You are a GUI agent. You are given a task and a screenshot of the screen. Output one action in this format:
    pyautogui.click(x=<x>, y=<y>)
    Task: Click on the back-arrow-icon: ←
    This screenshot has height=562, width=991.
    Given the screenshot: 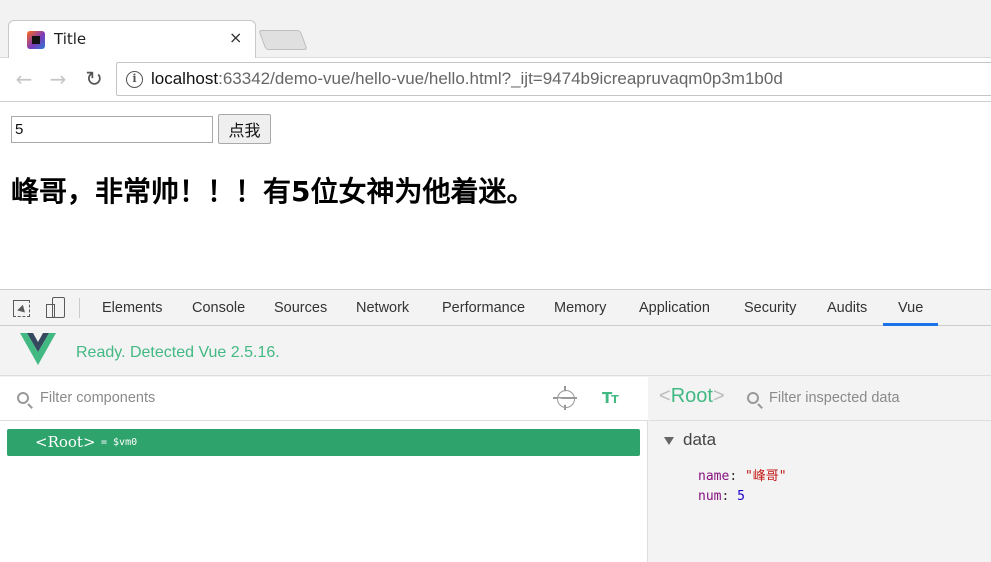 What is the action you would take?
    pyautogui.click(x=24, y=79)
    